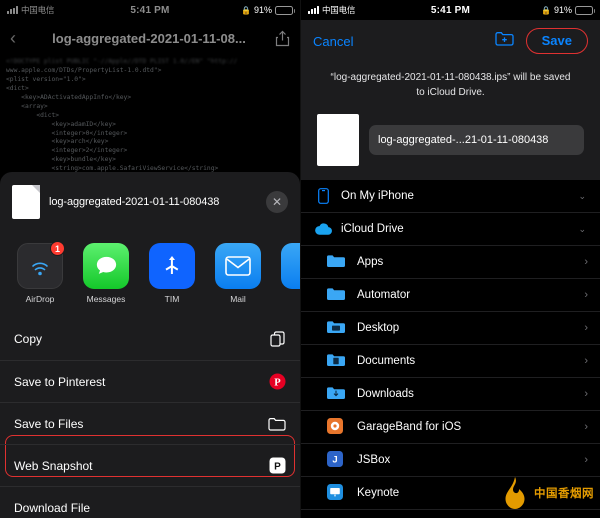 This screenshot has width=600, height=518. What do you see at coordinates (450, 196) in the screenshot?
I see `location-on-my-iphone: On My iPhone ⌄` at bounding box center [450, 196].